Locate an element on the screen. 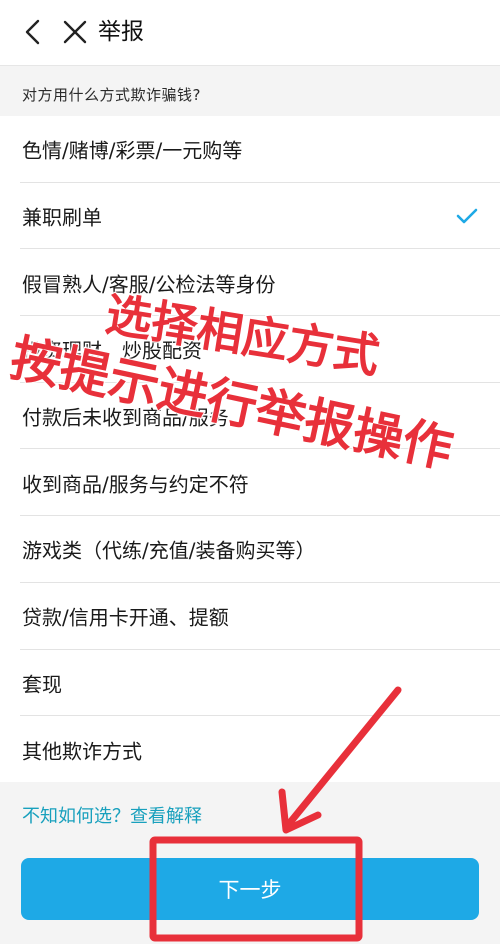 This screenshot has height=944, width=500. option-label: 套现 is located at coordinates (42, 684).